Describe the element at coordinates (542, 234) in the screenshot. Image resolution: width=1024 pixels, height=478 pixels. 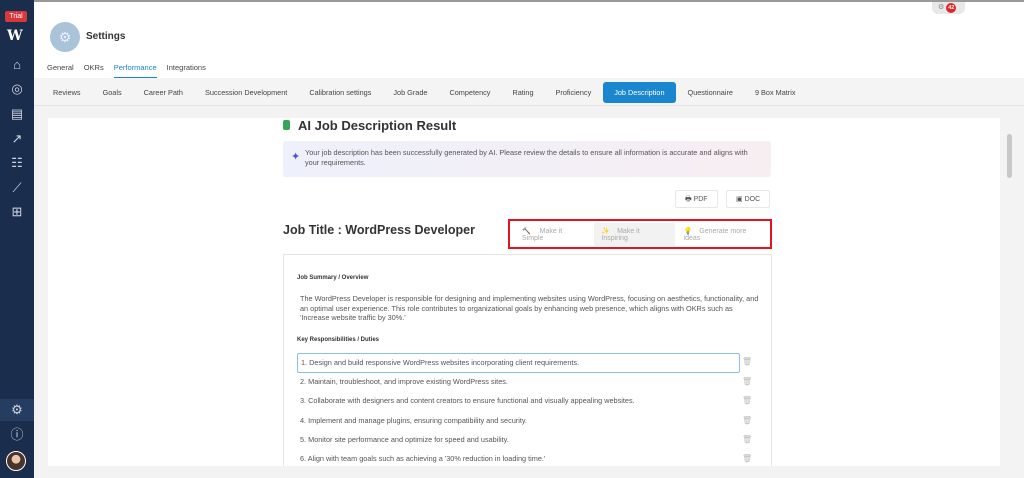
I see `make-simple-label: Make it Simple` at that location.